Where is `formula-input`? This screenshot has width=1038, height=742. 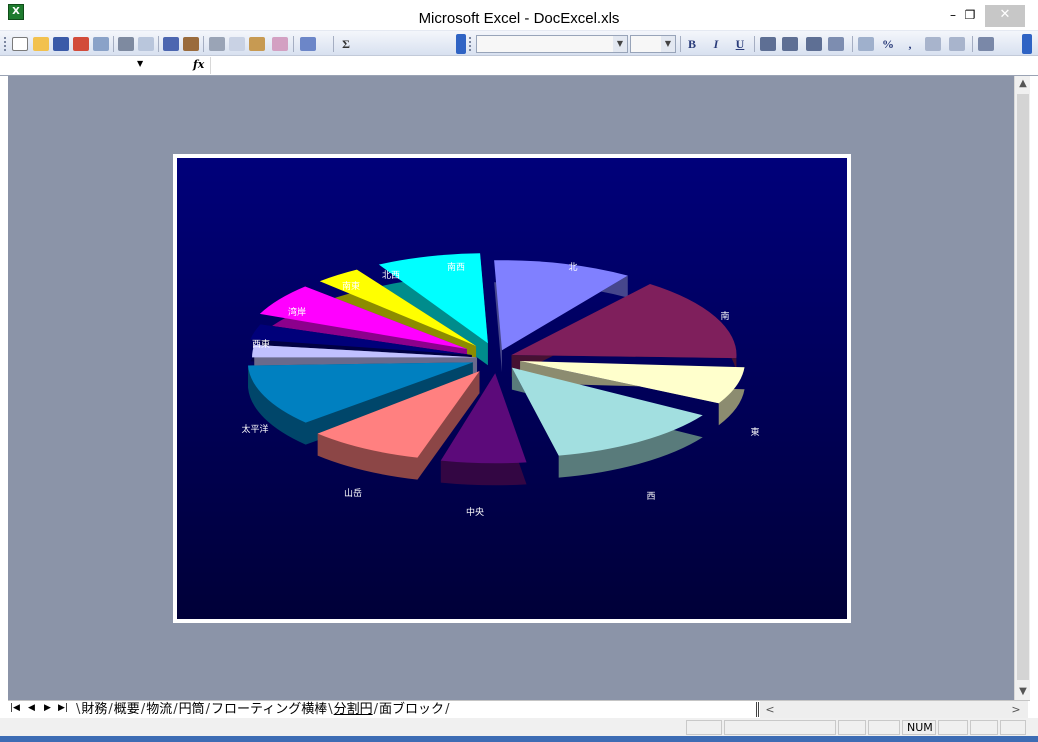 formula-input is located at coordinates (620, 65).